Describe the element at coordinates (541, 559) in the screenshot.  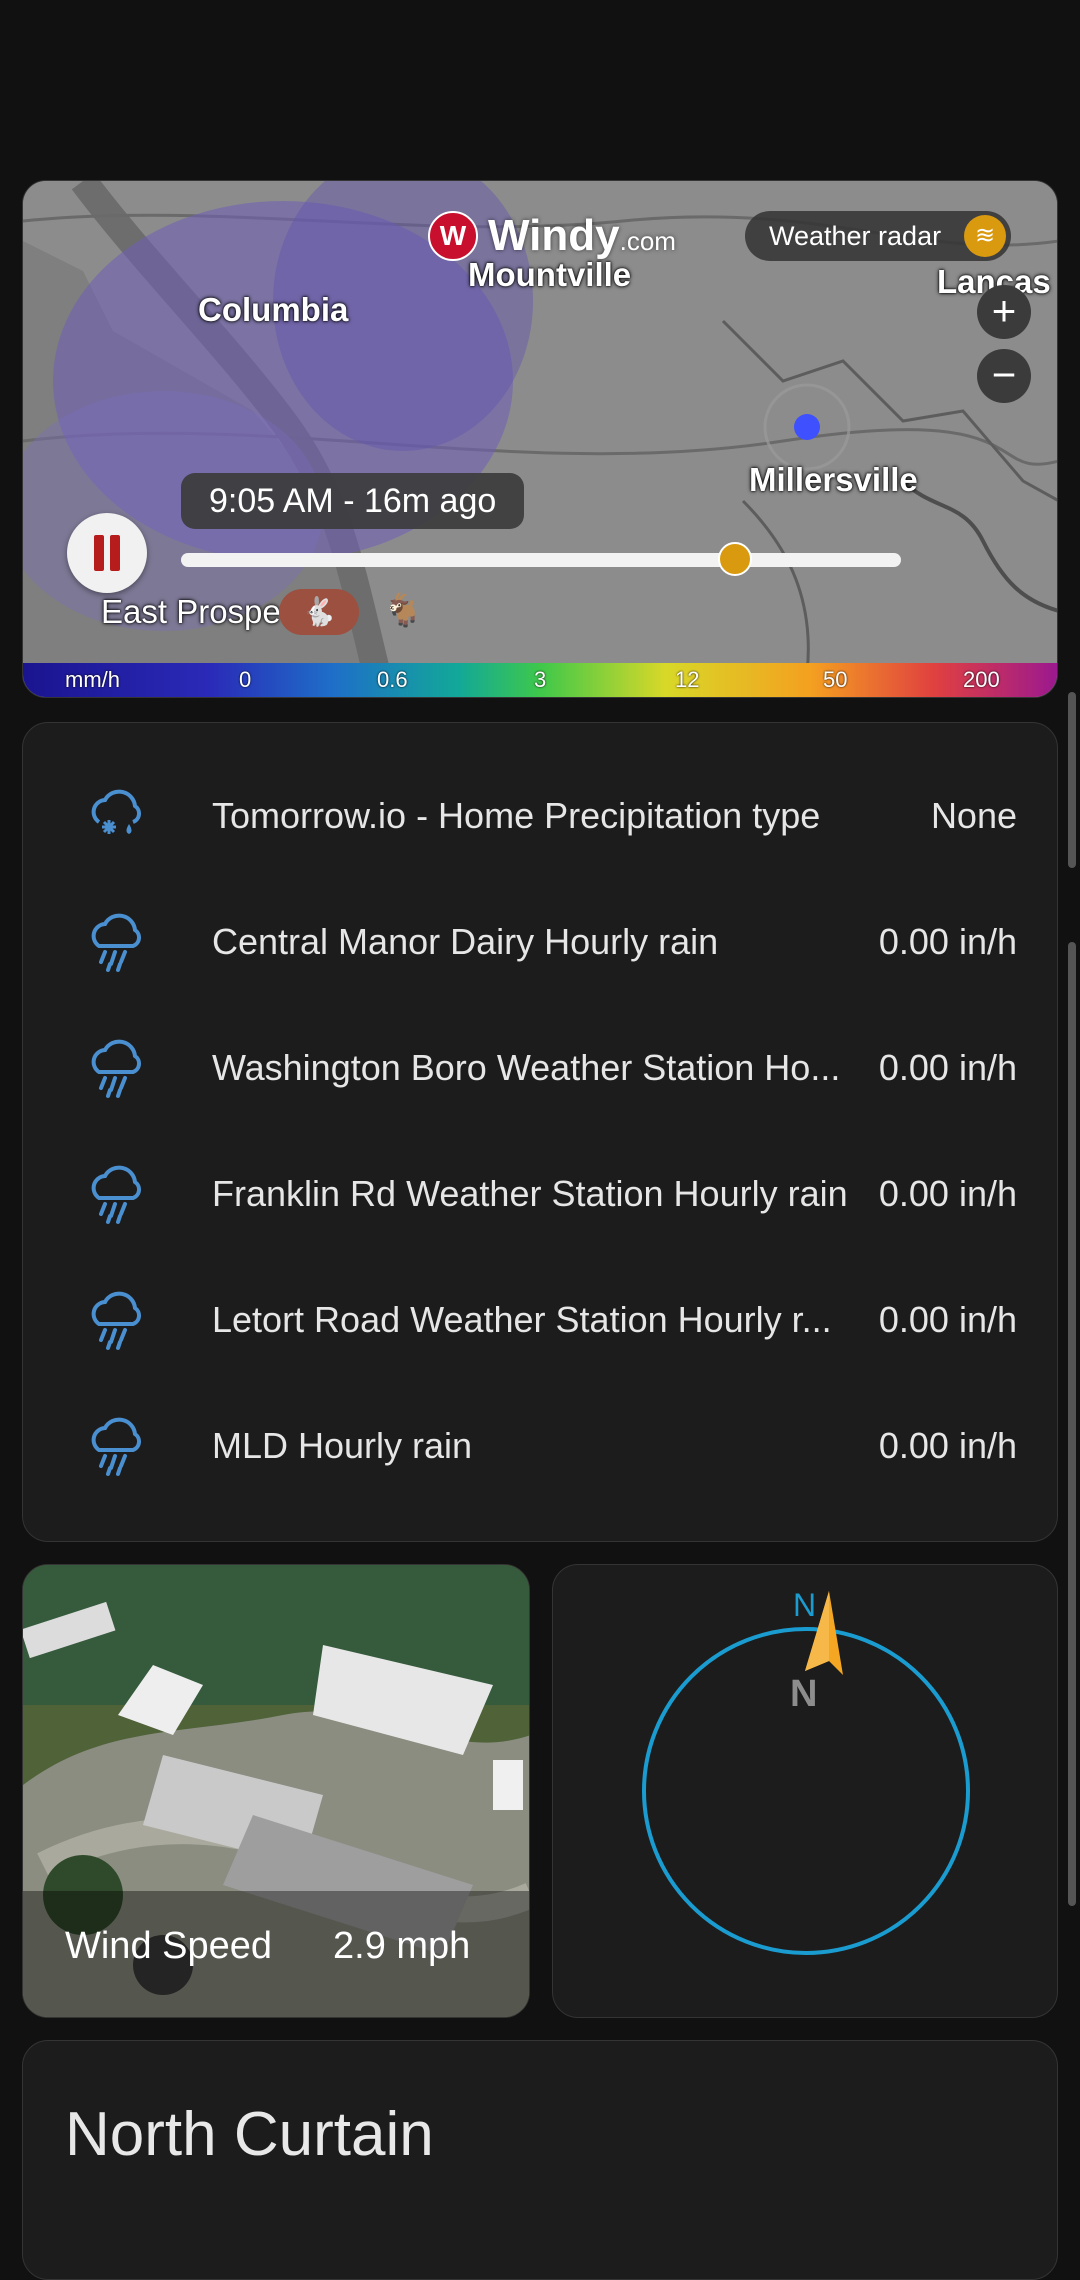
I see `timeline-slider` at that location.